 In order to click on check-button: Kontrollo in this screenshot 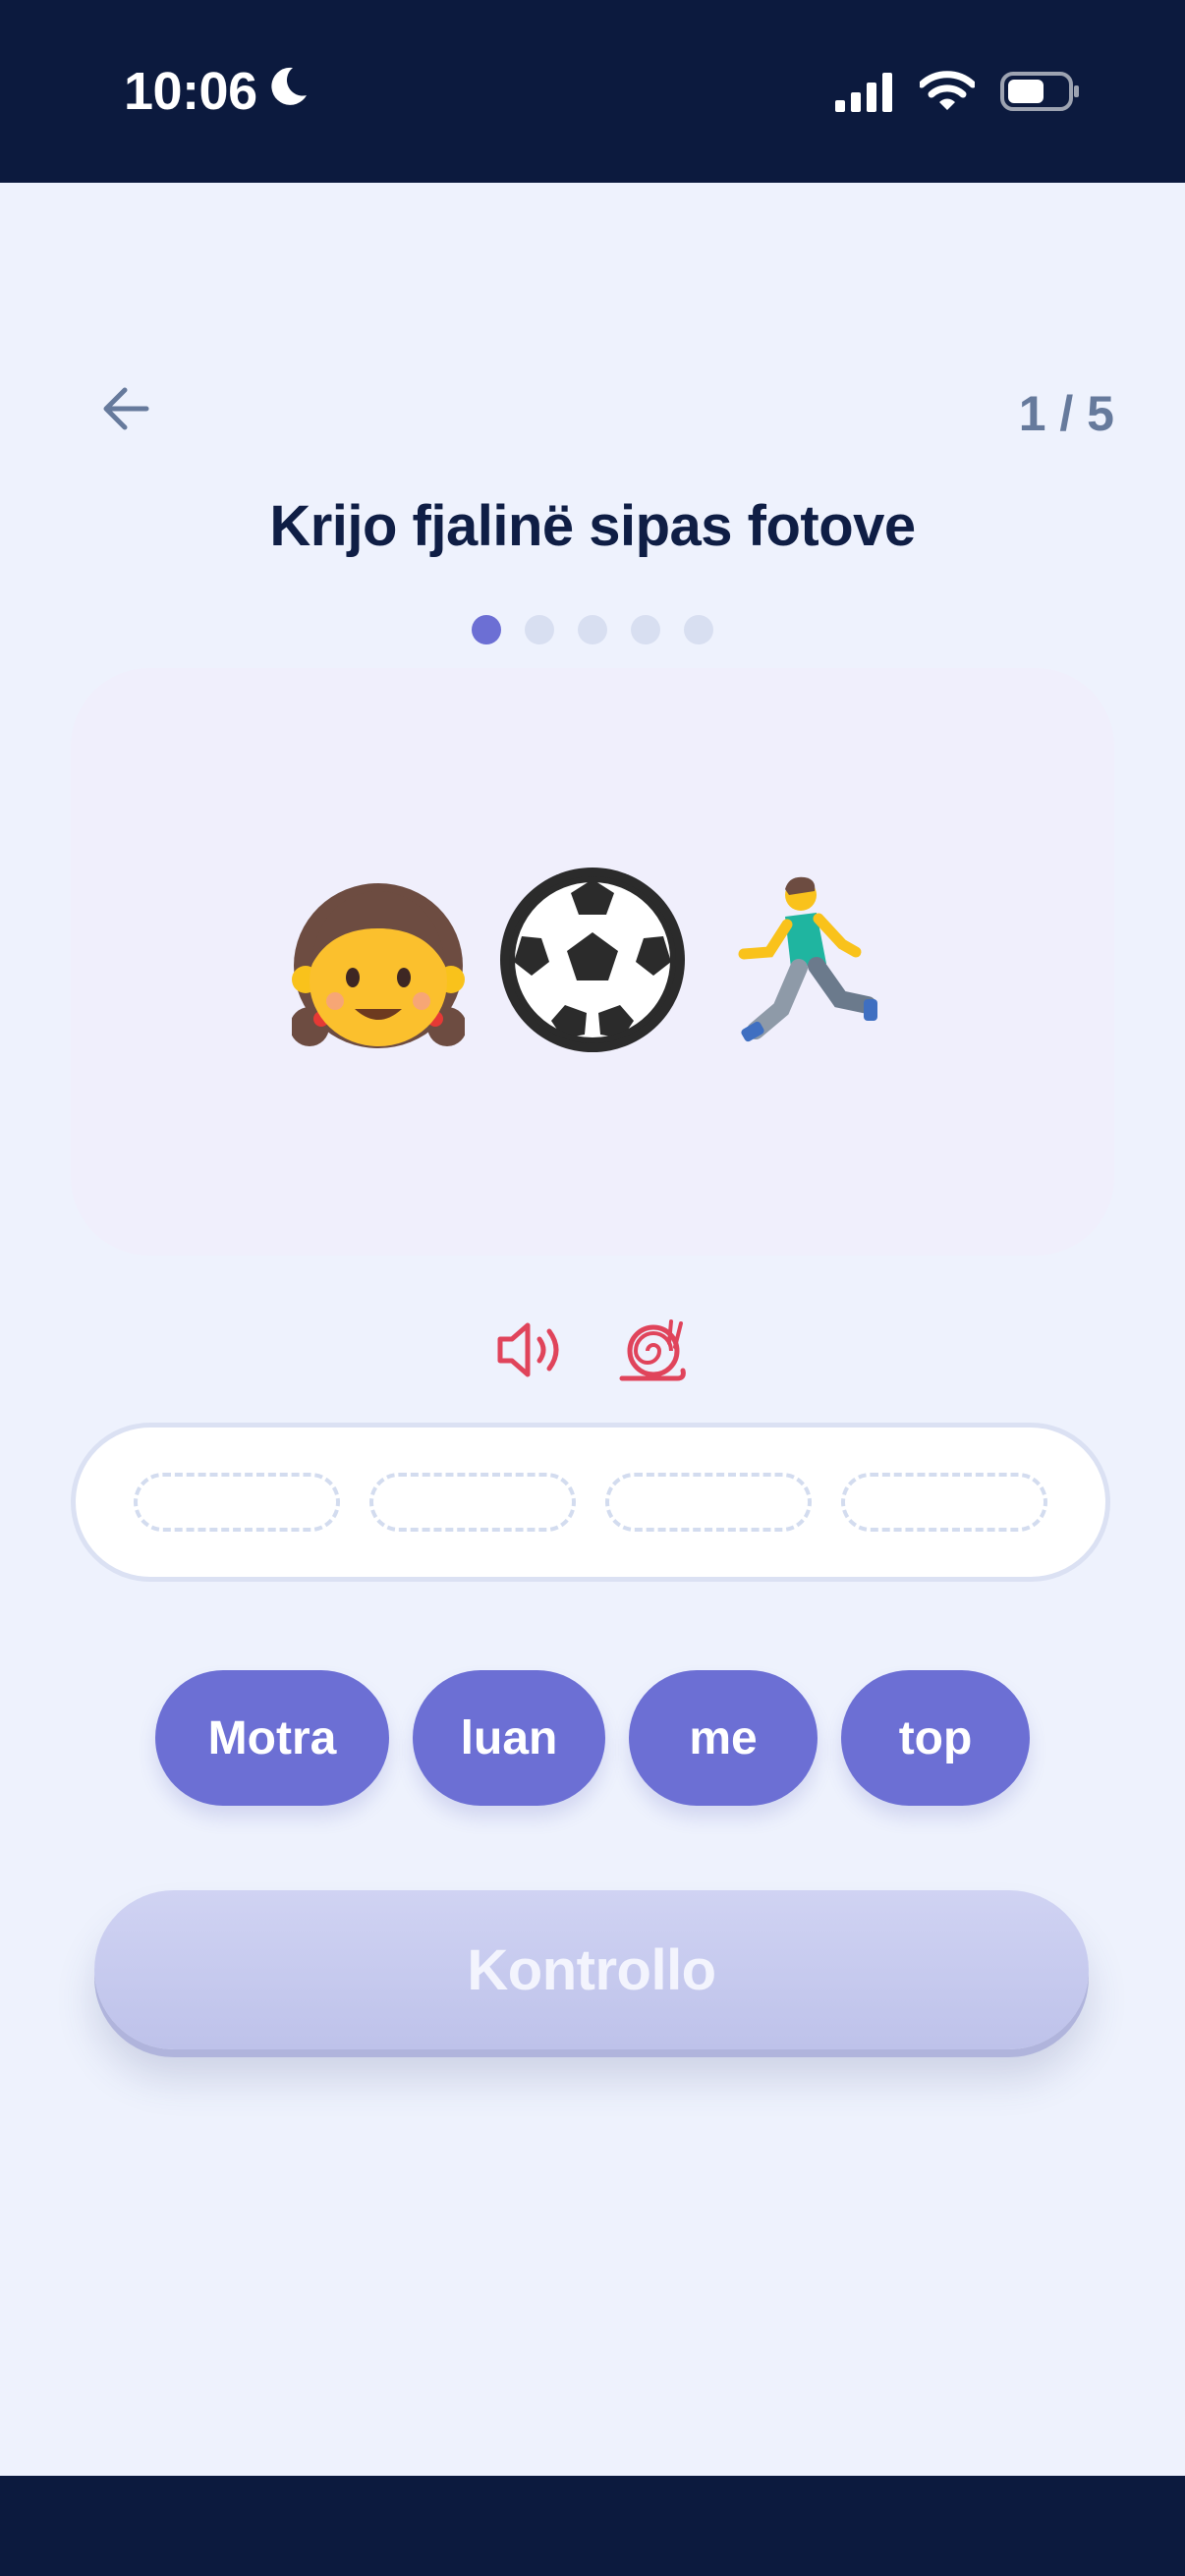, I will do `click(592, 1969)`.